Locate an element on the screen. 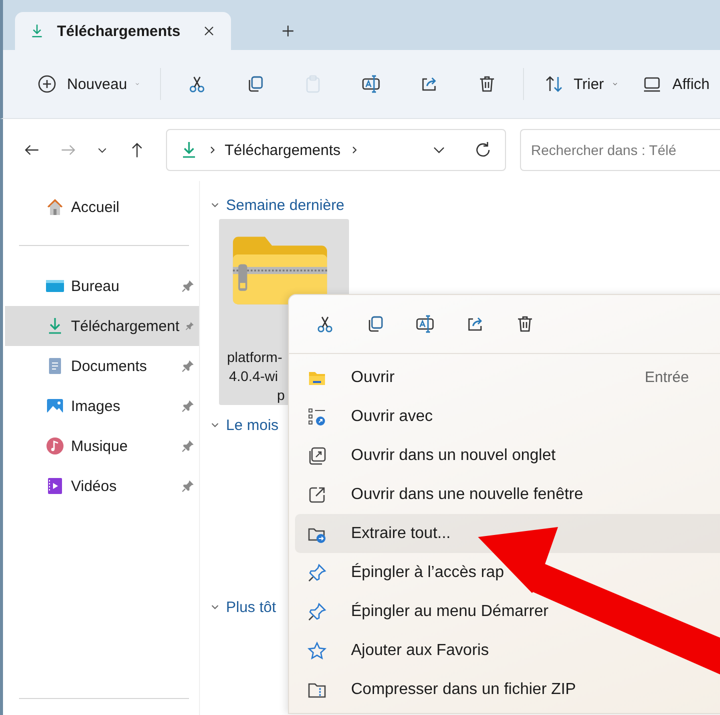 Image resolution: width=720 pixels, height=715 pixels. menu-item-label: Ouvrir is located at coordinates (373, 377).